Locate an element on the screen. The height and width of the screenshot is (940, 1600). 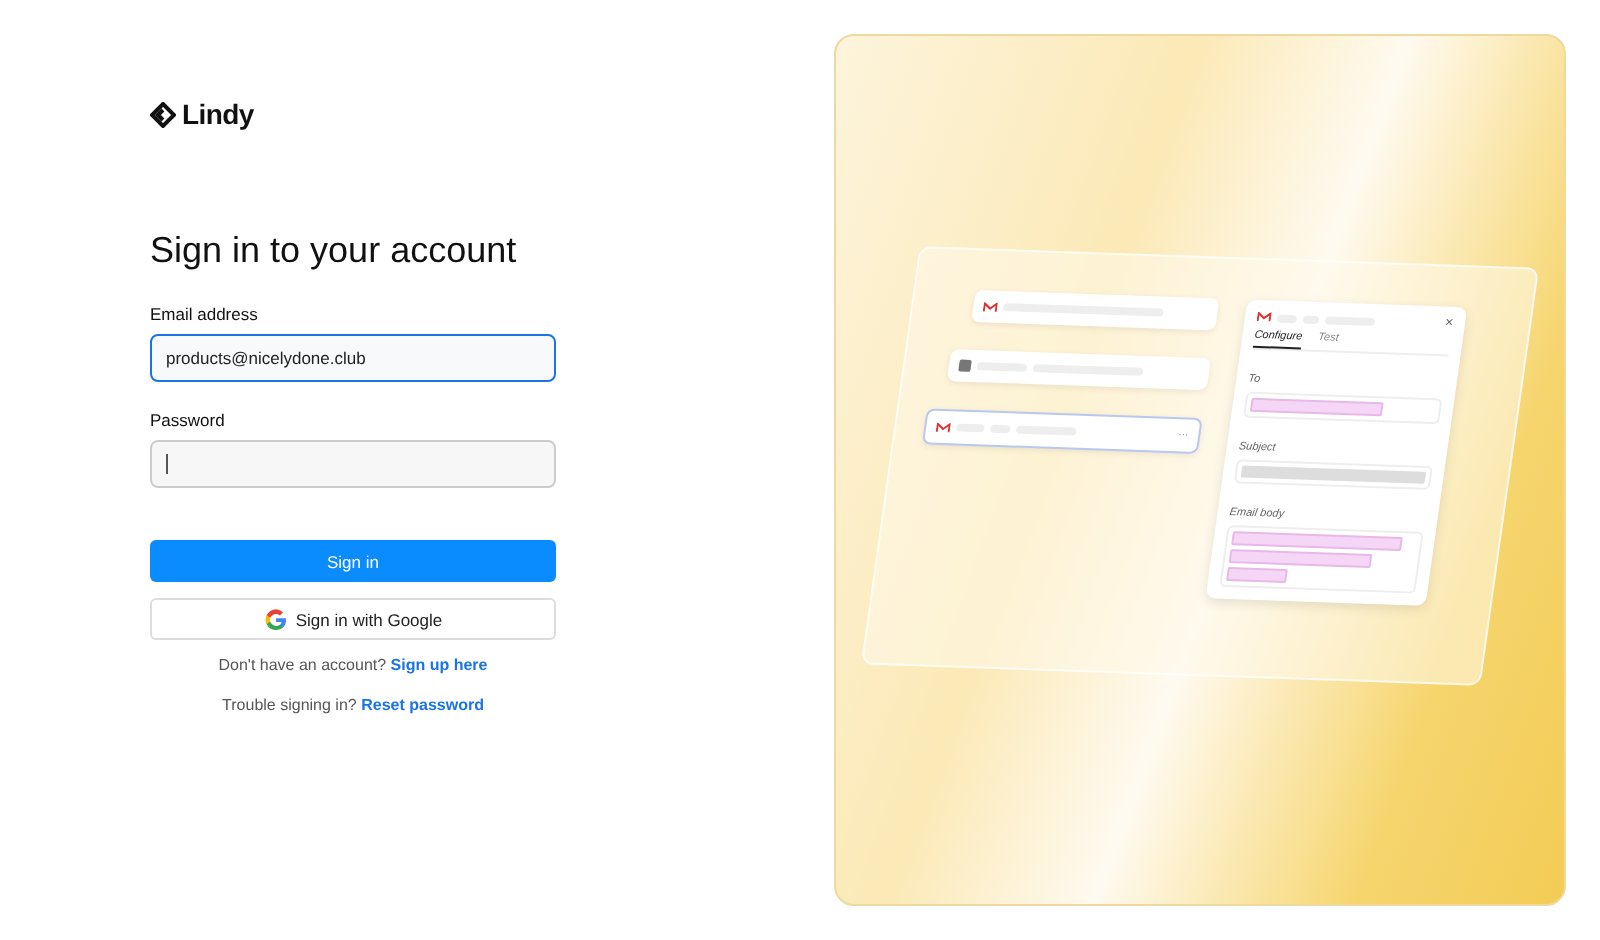
field-label: Password is located at coordinates (188, 420).